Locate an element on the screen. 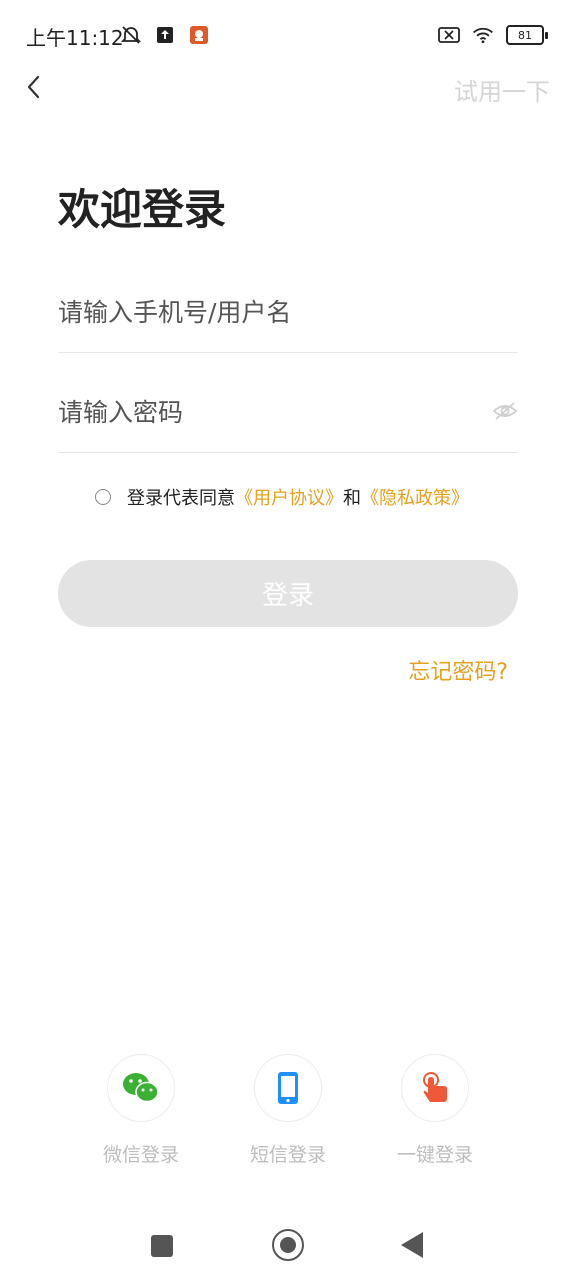 The width and height of the screenshot is (576, 1280). login-button: 登录 is located at coordinates (288, 593).